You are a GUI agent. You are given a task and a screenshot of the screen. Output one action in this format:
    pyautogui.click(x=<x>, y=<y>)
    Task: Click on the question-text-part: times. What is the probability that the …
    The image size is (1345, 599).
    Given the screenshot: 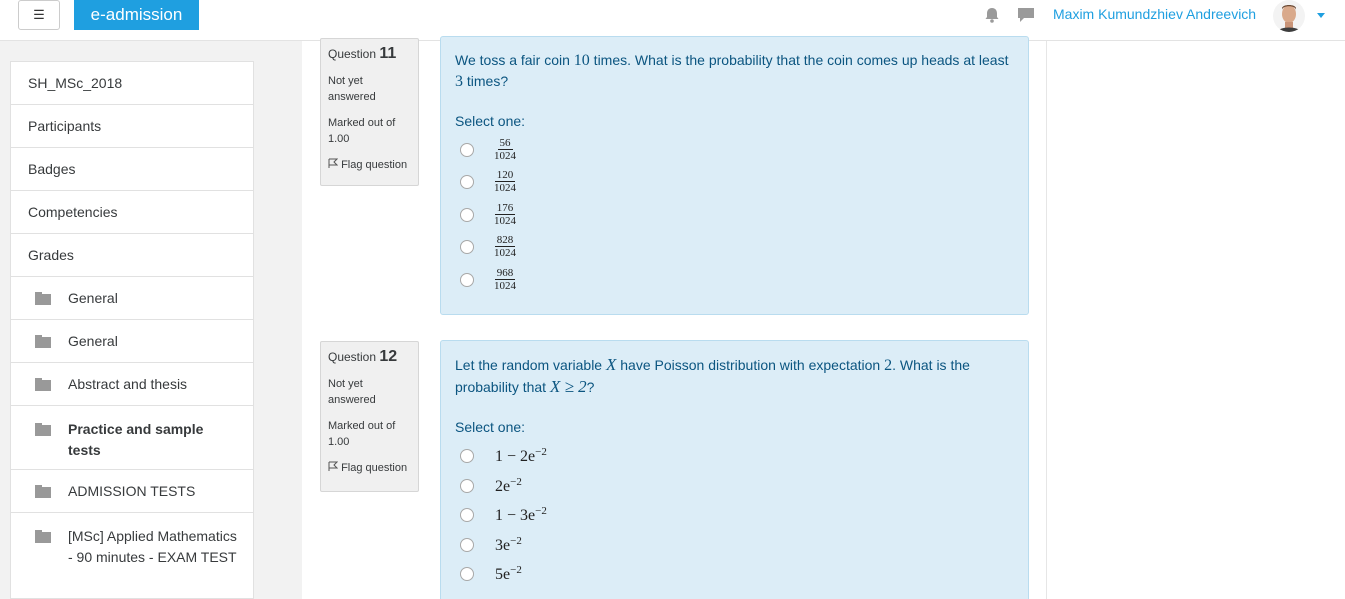 What is the action you would take?
    pyautogui.click(x=799, y=60)
    